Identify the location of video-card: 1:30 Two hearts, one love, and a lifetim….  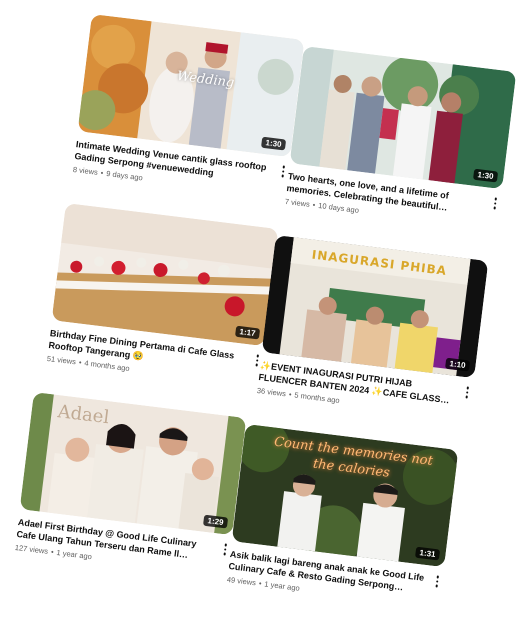
(400, 139).